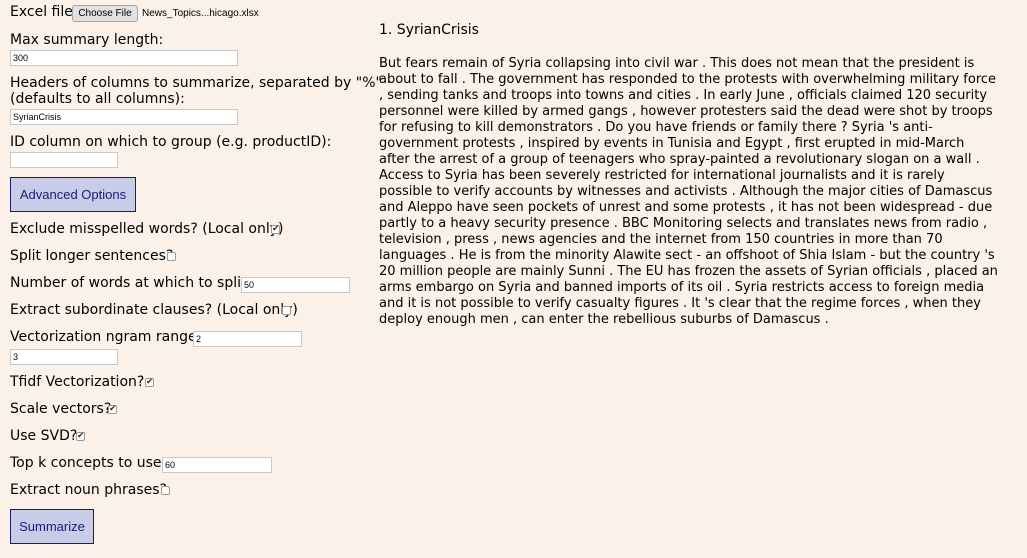  I want to click on extract-subordinate-checkbox, so click(286, 310).